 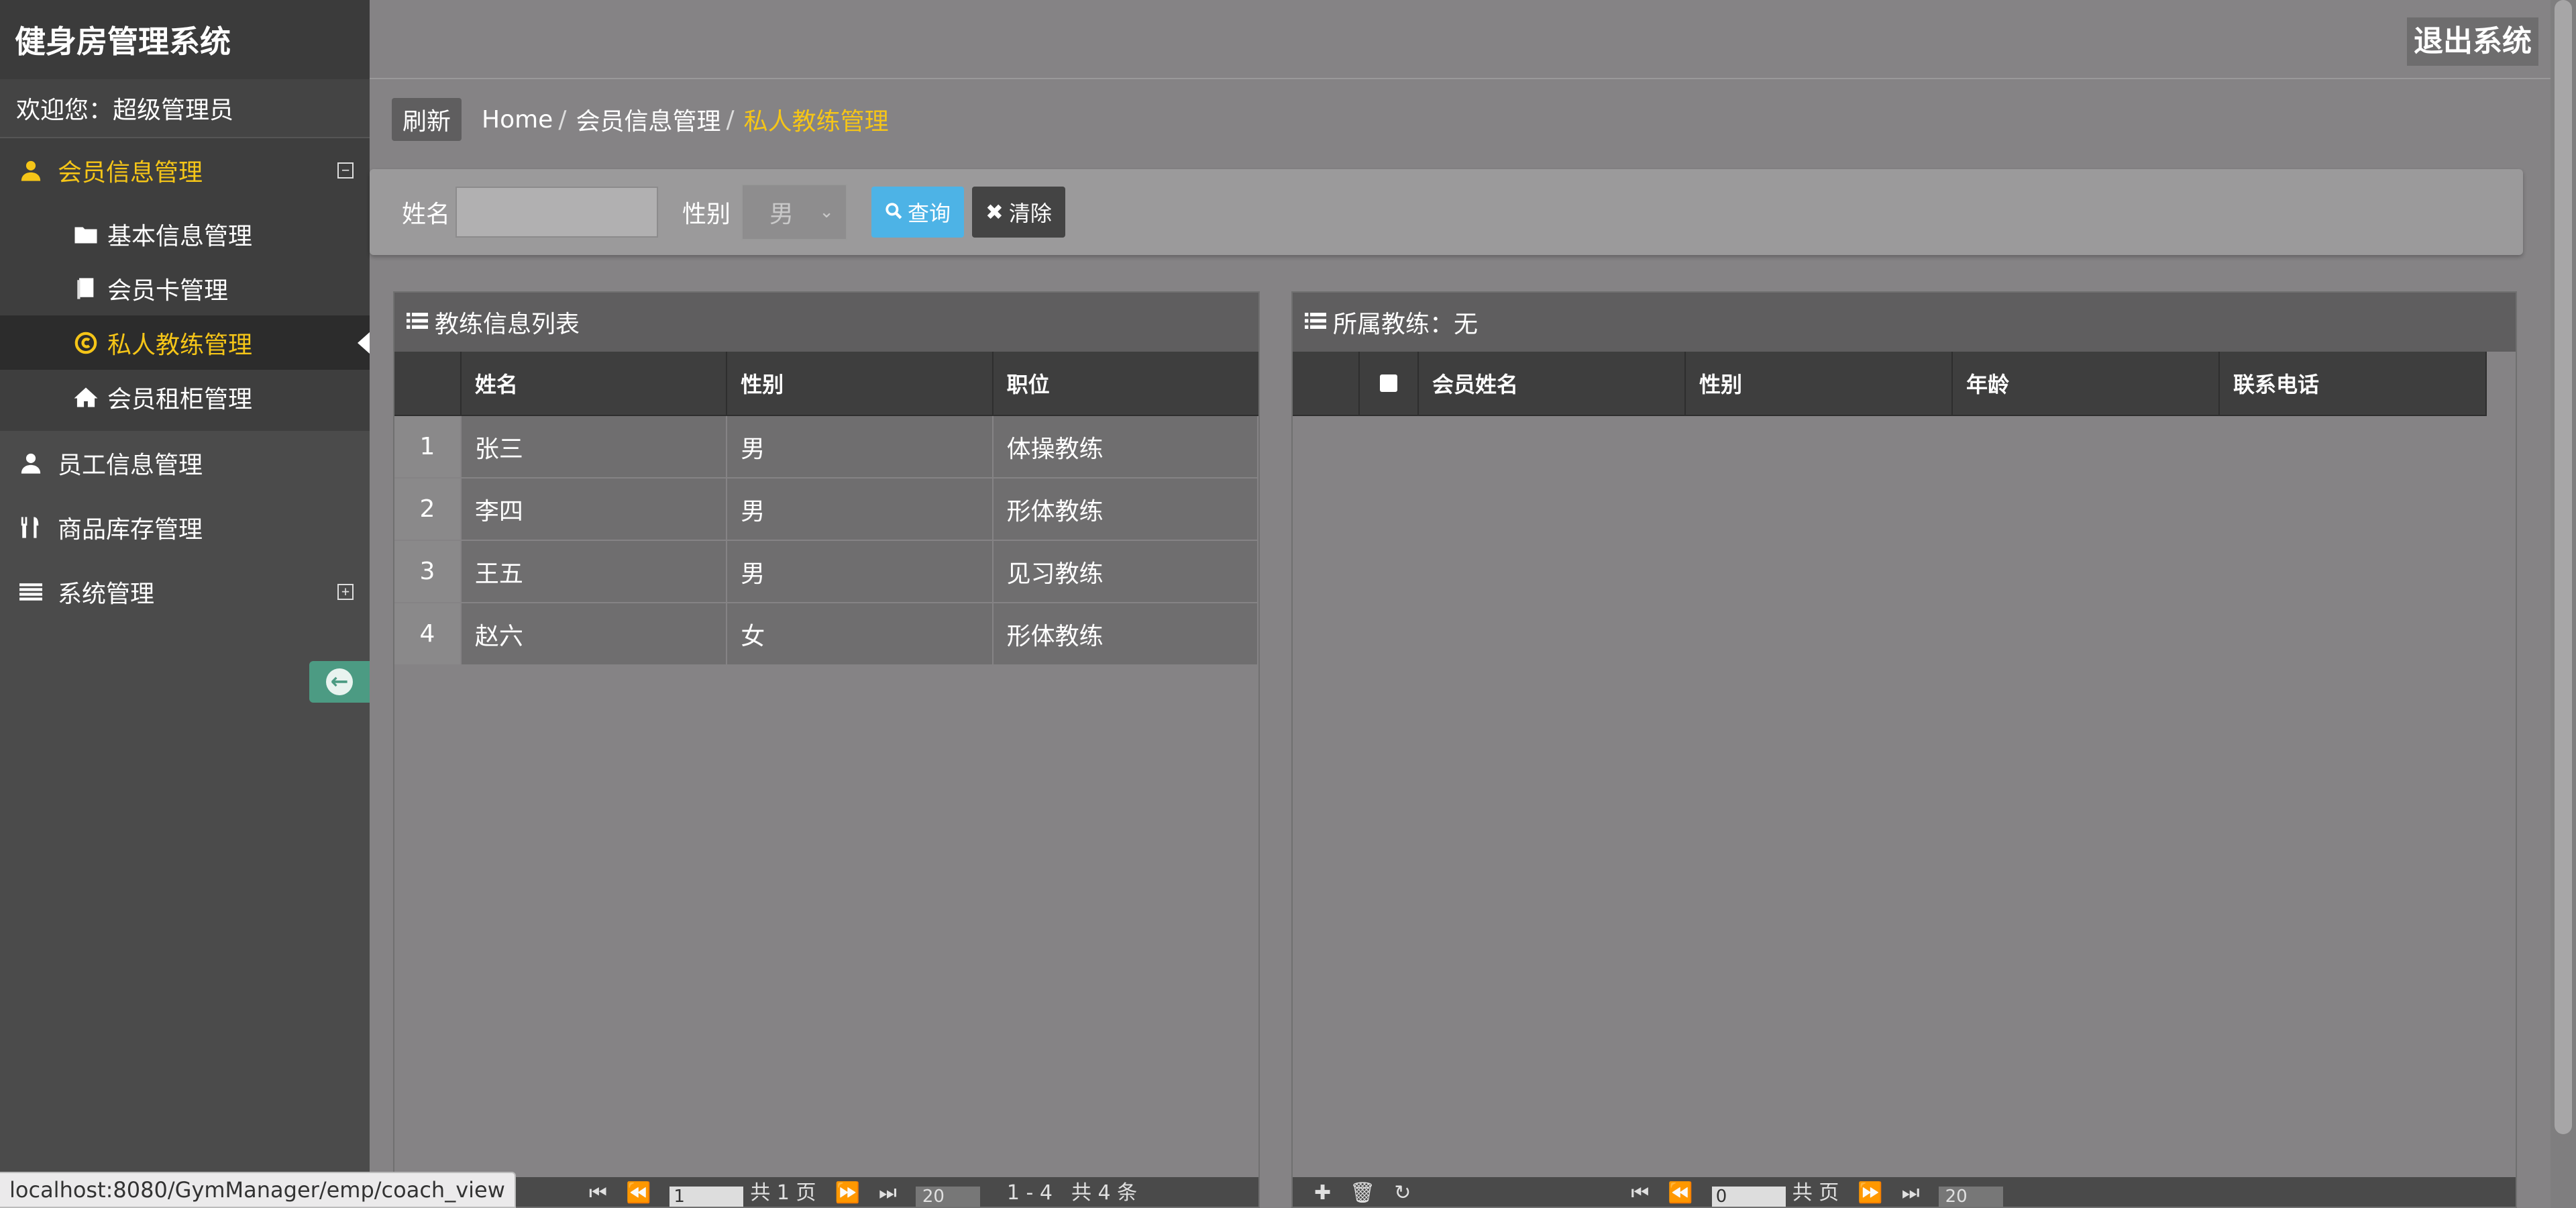 What do you see at coordinates (1815, 1193) in the screenshot?
I see `total-pages-text: 共 页` at bounding box center [1815, 1193].